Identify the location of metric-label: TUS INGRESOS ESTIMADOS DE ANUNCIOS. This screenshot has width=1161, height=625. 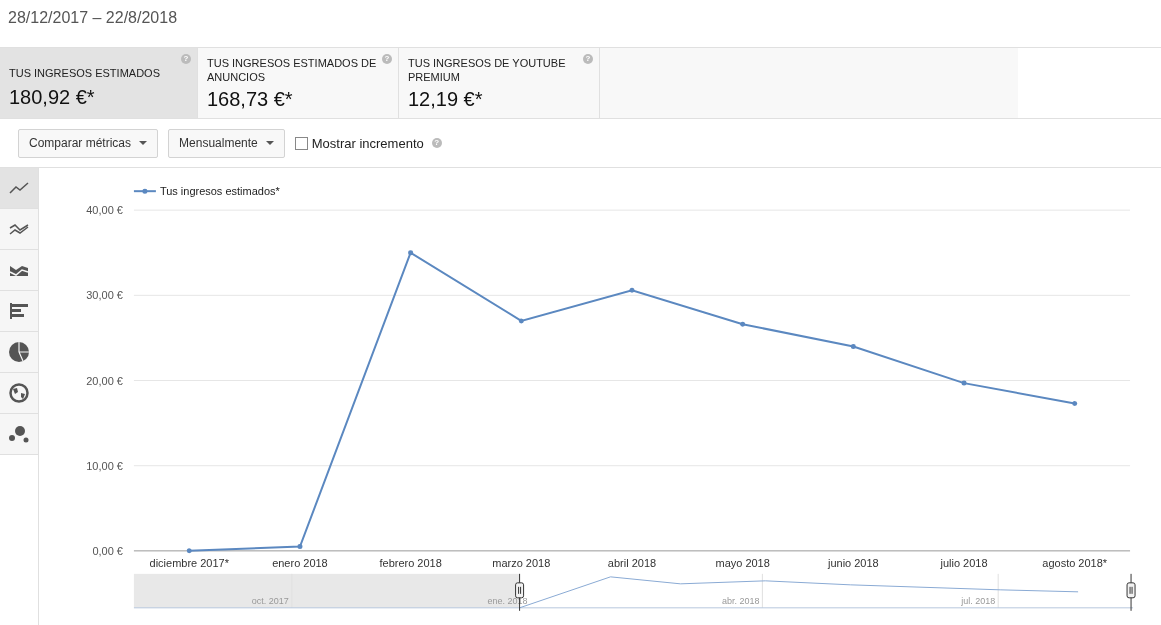
(292, 70).